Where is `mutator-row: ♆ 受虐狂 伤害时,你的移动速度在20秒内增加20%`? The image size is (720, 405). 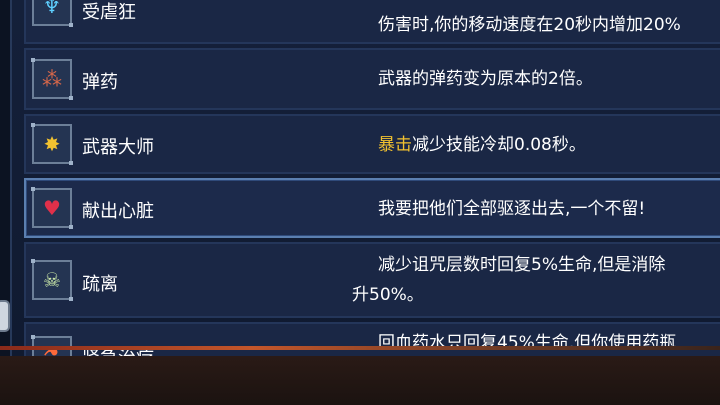
mutator-row: ♆ 受虐狂 伤害时,你的移动速度在20秒内增加20% is located at coordinates (372, 22).